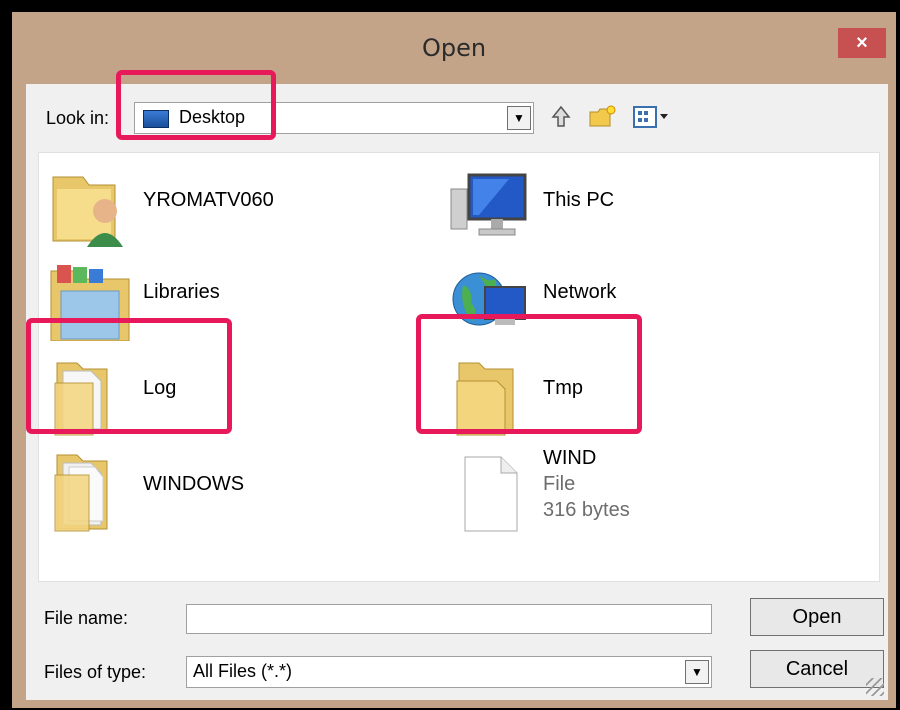 The width and height of the screenshot is (900, 710). Describe the element at coordinates (875, 687) in the screenshot. I see `resize-grip` at that location.